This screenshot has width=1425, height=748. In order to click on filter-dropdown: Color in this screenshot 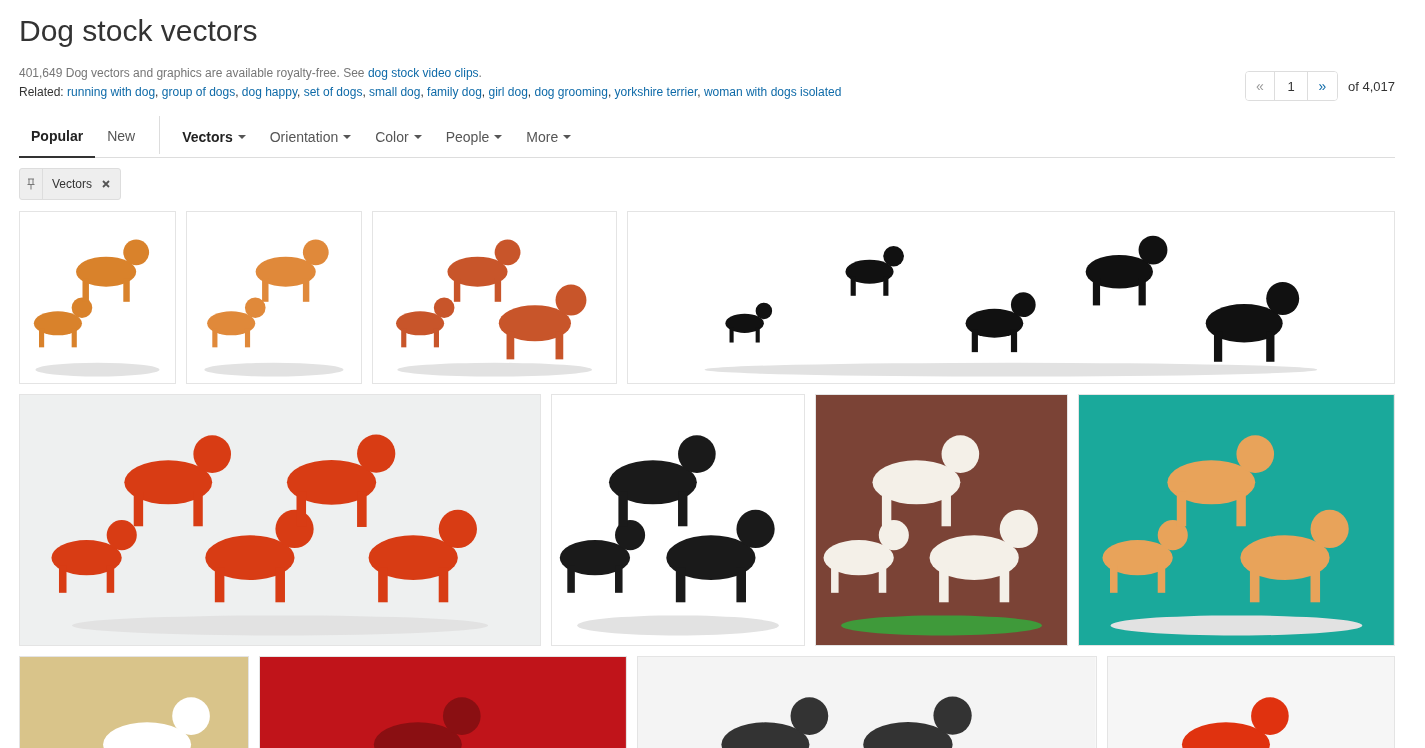, I will do `click(398, 136)`.